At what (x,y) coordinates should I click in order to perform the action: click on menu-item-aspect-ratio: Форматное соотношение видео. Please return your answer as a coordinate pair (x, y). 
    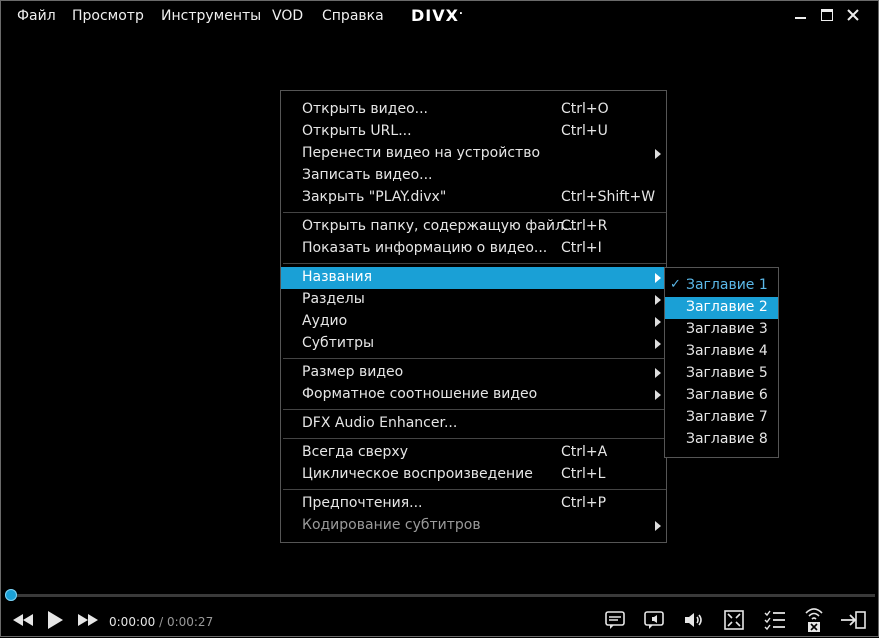
    Looking at the image, I should click on (473, 395).